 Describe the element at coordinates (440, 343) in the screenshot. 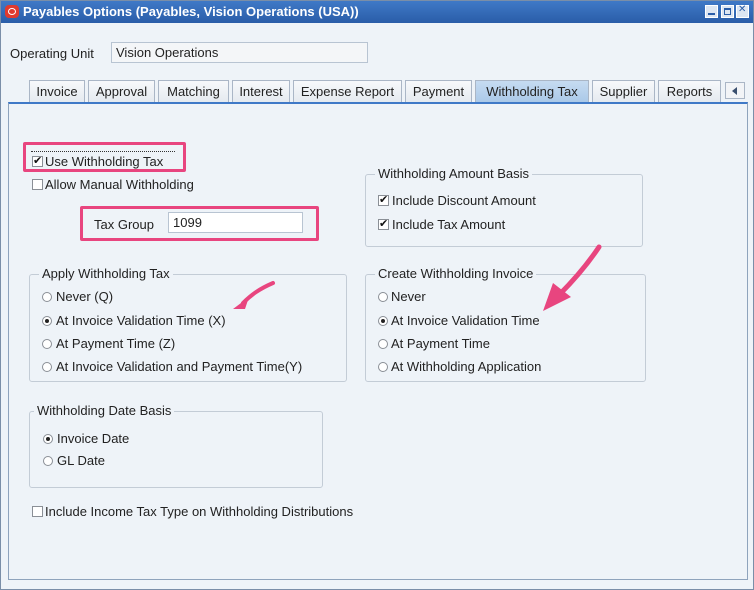

I see `create-payment-time-label: At Payment Time` at that location.